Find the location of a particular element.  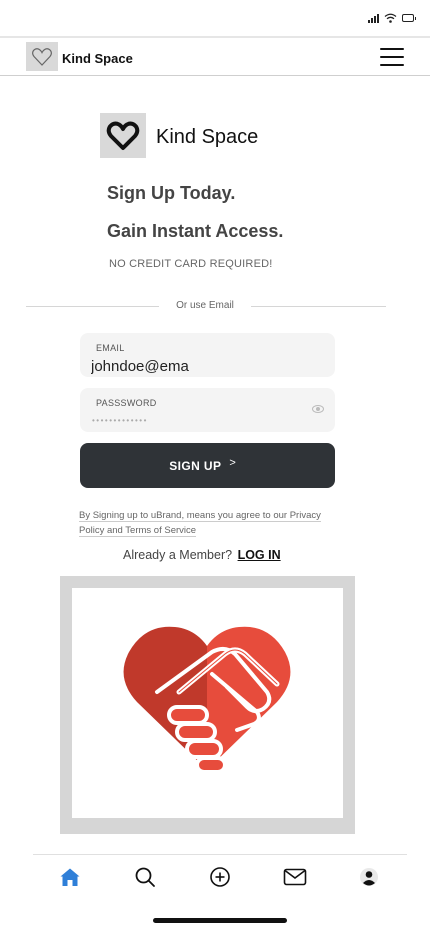

email-label: EMAIL is located at coordinates (110, 348).